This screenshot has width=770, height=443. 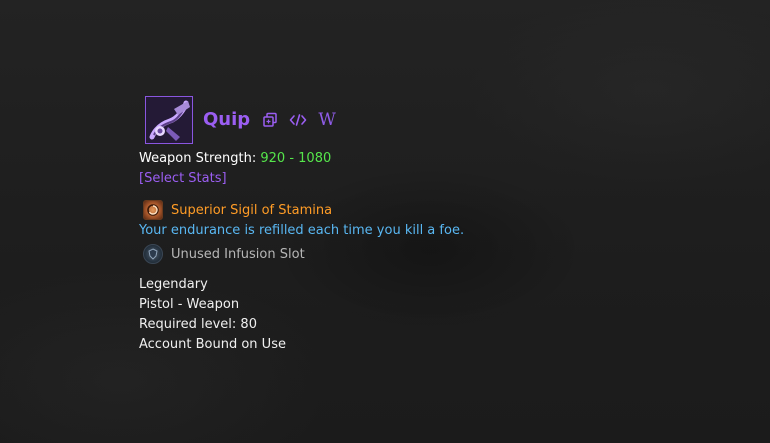 What do you see at coordinates (198, 158) in the screenshot?
I see `weapon-strength-label: Weapon Strength:` at bounding box center [198, 158].